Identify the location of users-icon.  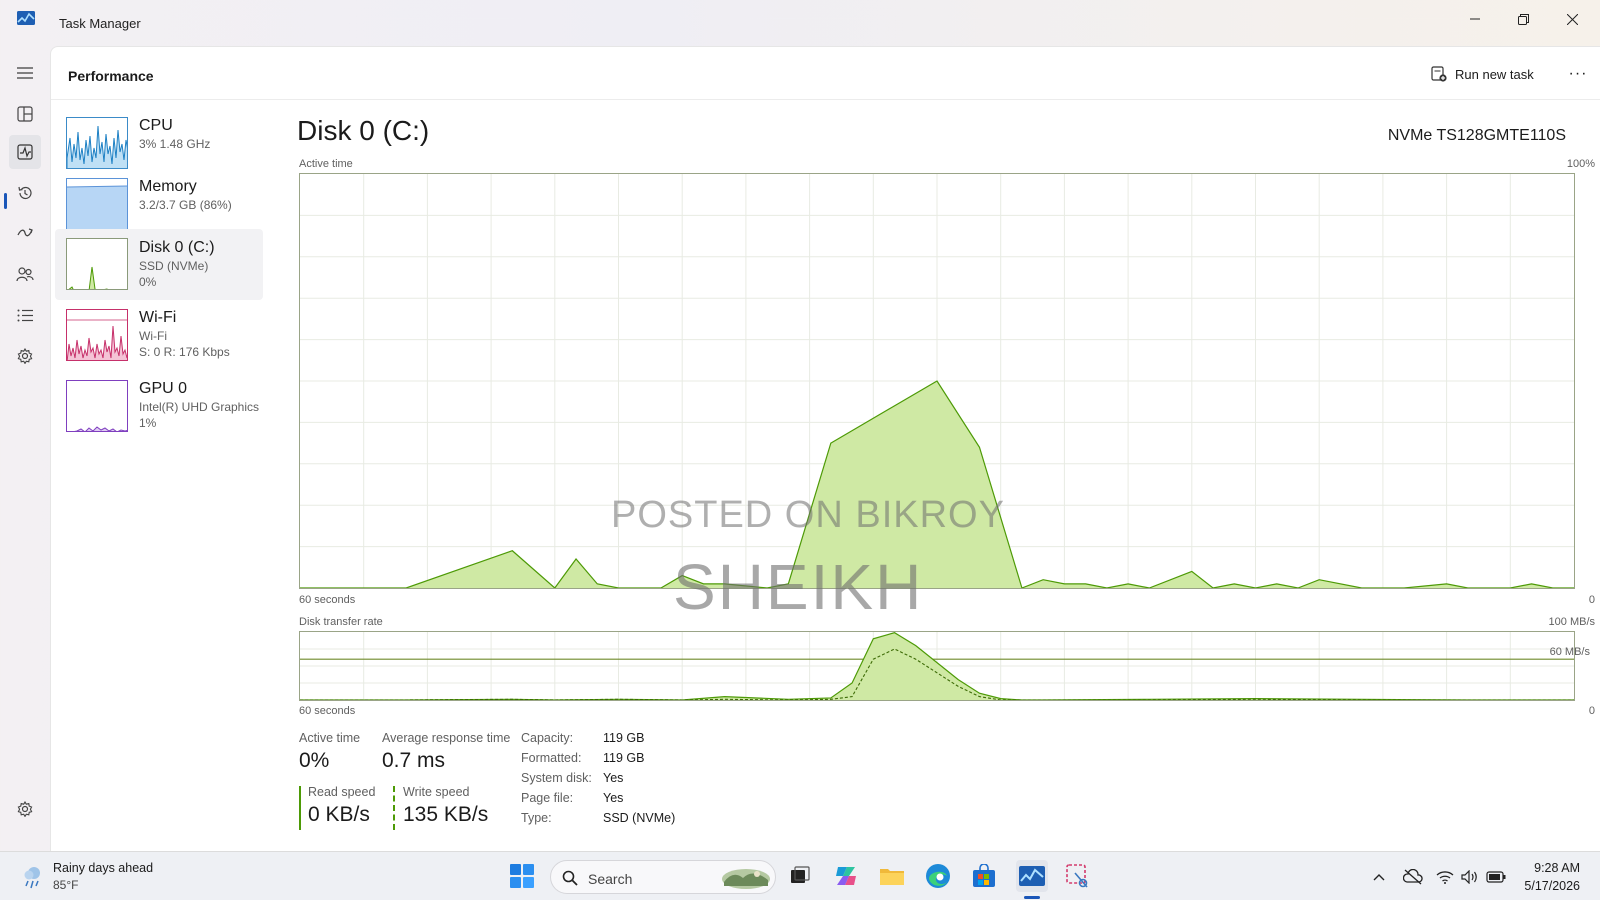
(25, 274).